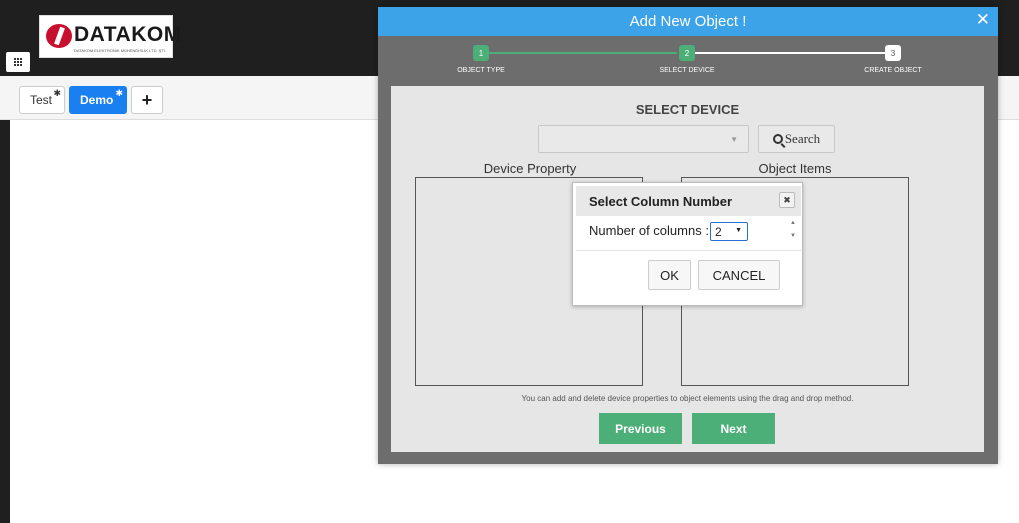 The height and width of the screenshot is (523, 1019). I want to click on search-label: Search, so click(802, 138).